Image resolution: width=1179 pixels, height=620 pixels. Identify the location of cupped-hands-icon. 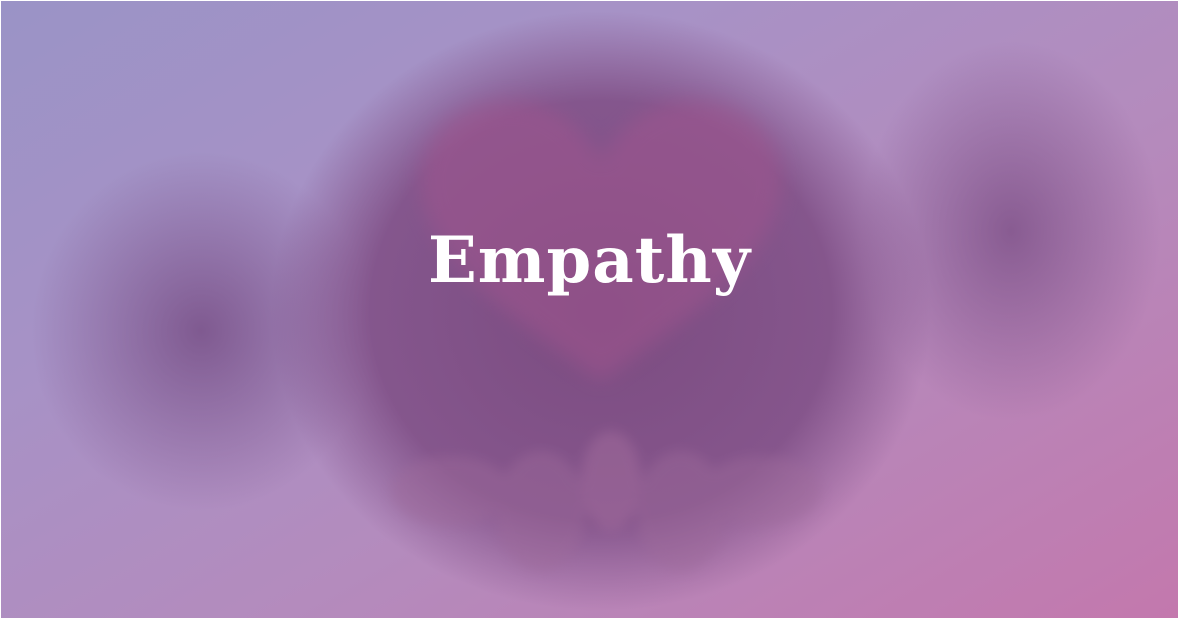
(606, 501).